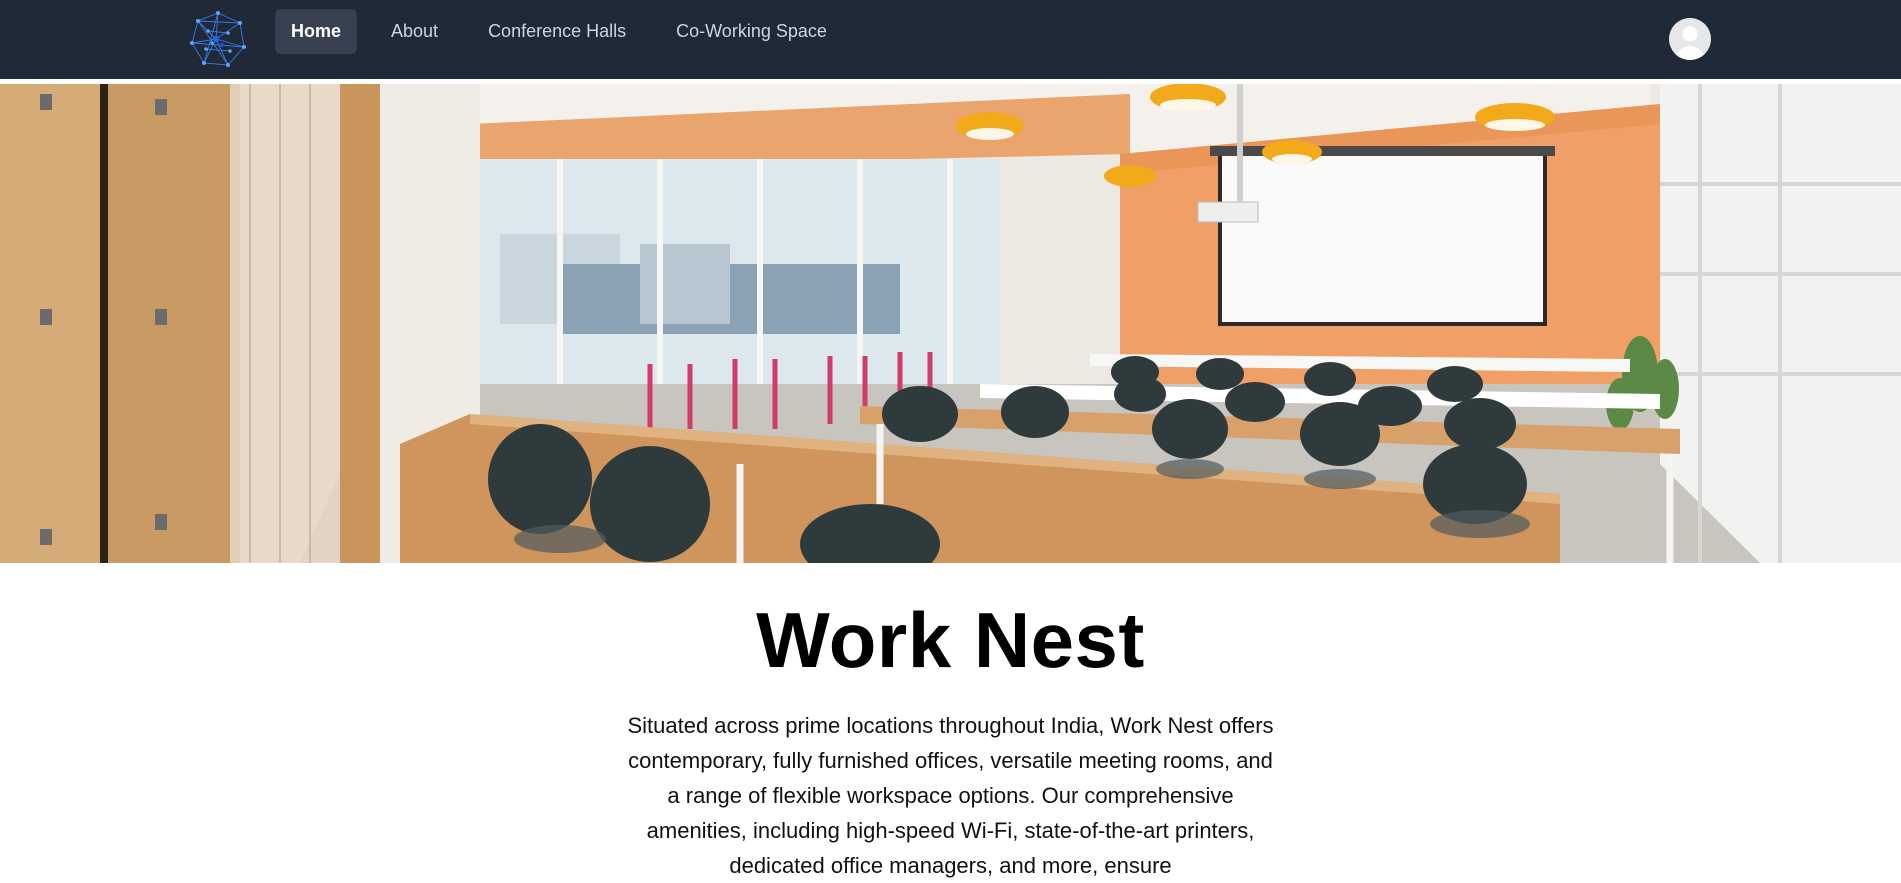 Image resolution: width=1901 pixels, height=883 pixels. I want to click on nav-home-link: Home, so click(316, 31).